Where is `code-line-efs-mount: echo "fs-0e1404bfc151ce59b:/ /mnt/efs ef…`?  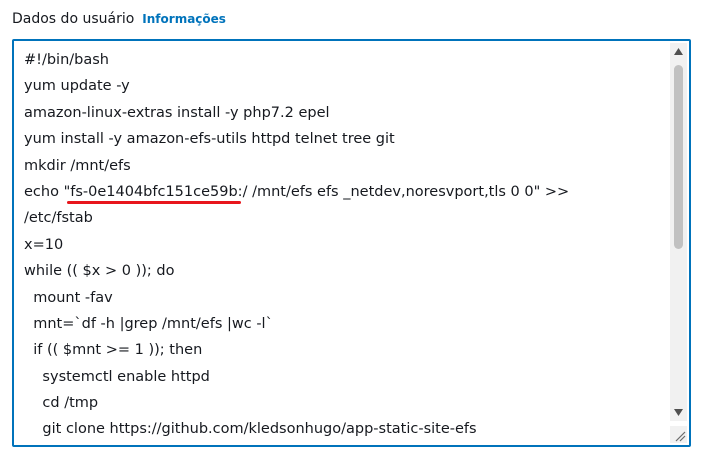 code-line-efs-mount: echo "fs-0e1404bfc151ce59b:/ /mnt/efs ef… is located at coordinates (344, 192).